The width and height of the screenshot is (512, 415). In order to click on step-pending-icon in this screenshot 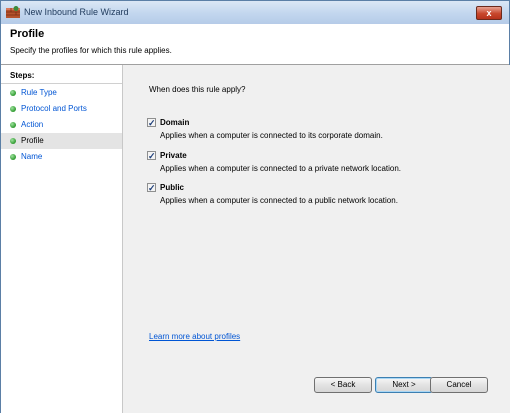, I will do `click(13, 157)`.